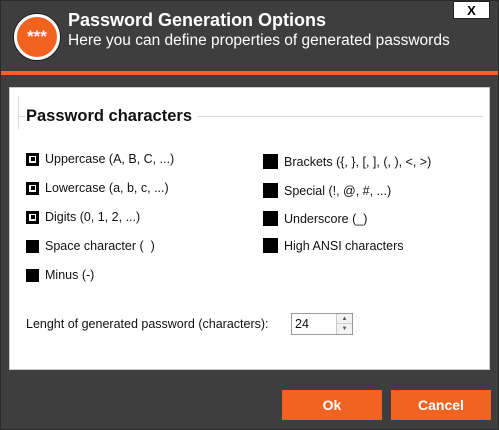 This screenshot has height=430, width=499. I want to click on special-checkbox, so click(270, 190).